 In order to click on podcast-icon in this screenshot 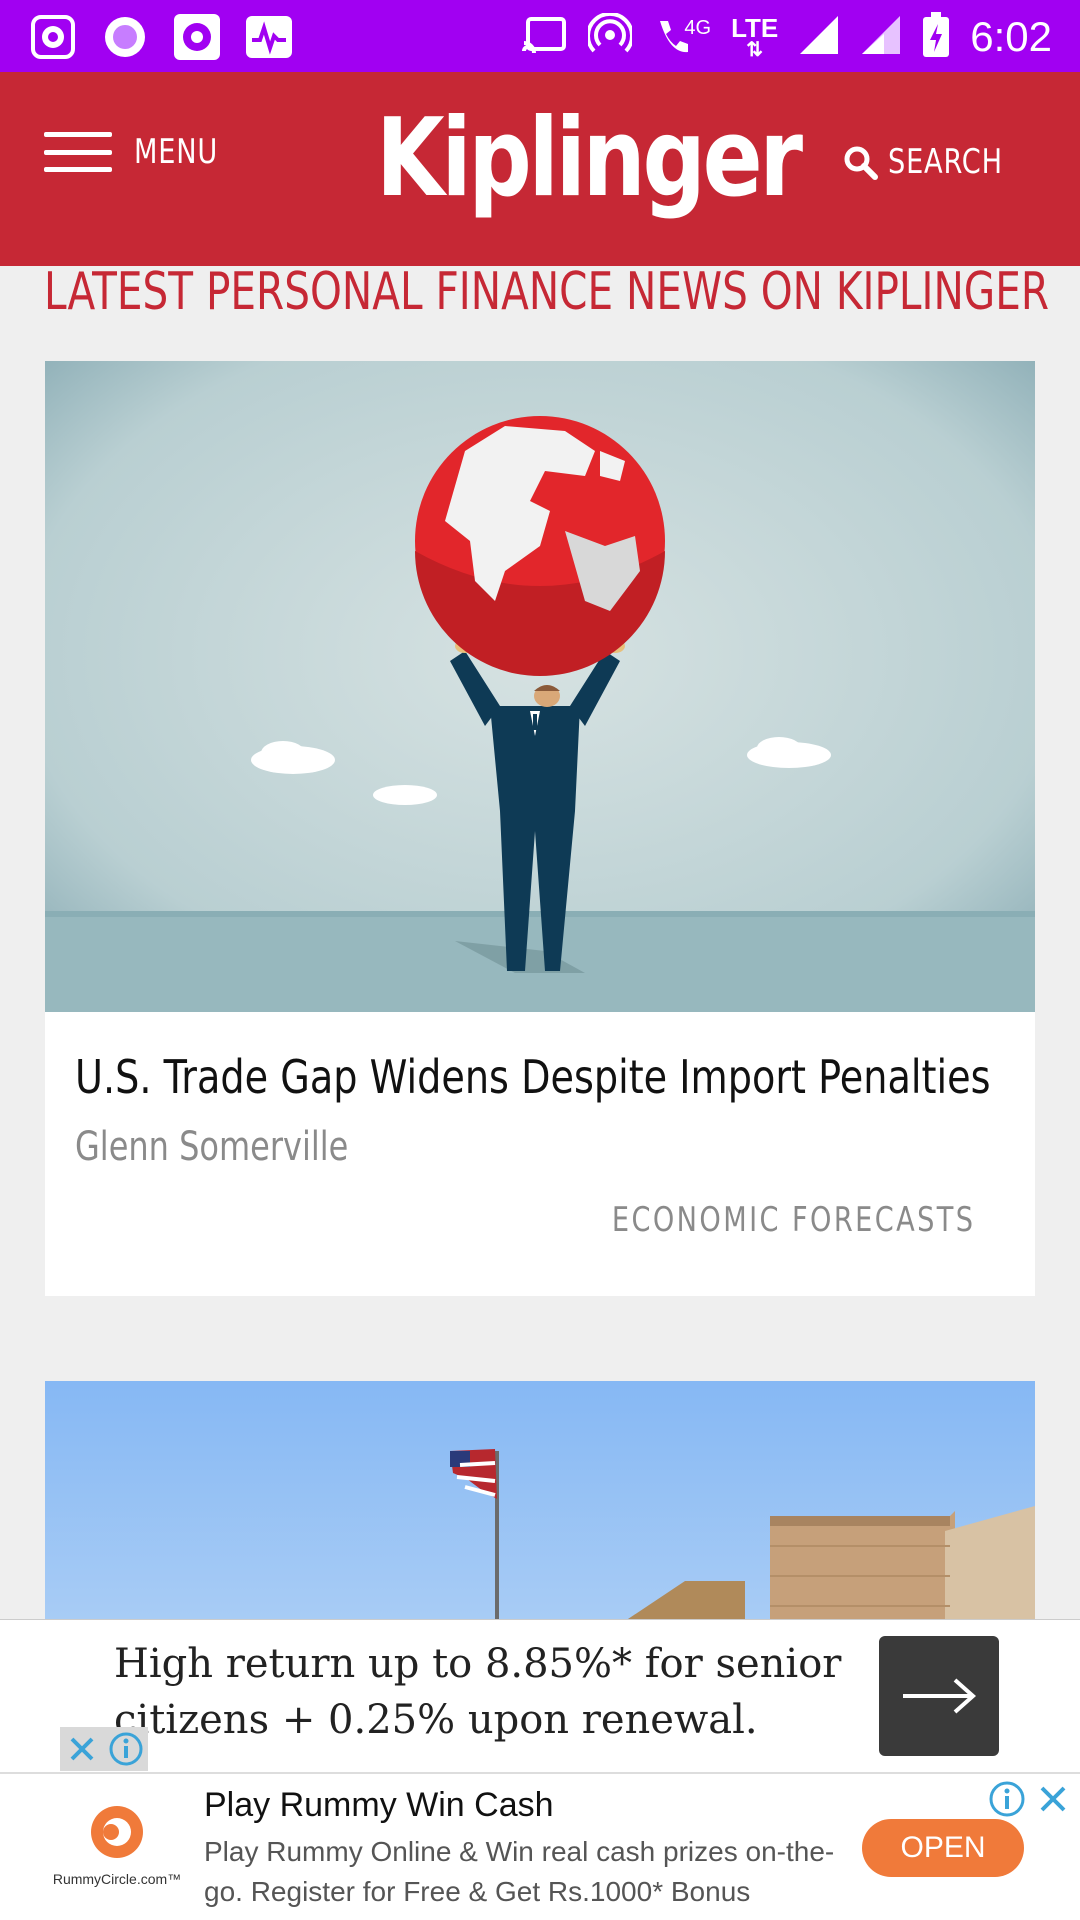, I will do `click(53, 37)`.